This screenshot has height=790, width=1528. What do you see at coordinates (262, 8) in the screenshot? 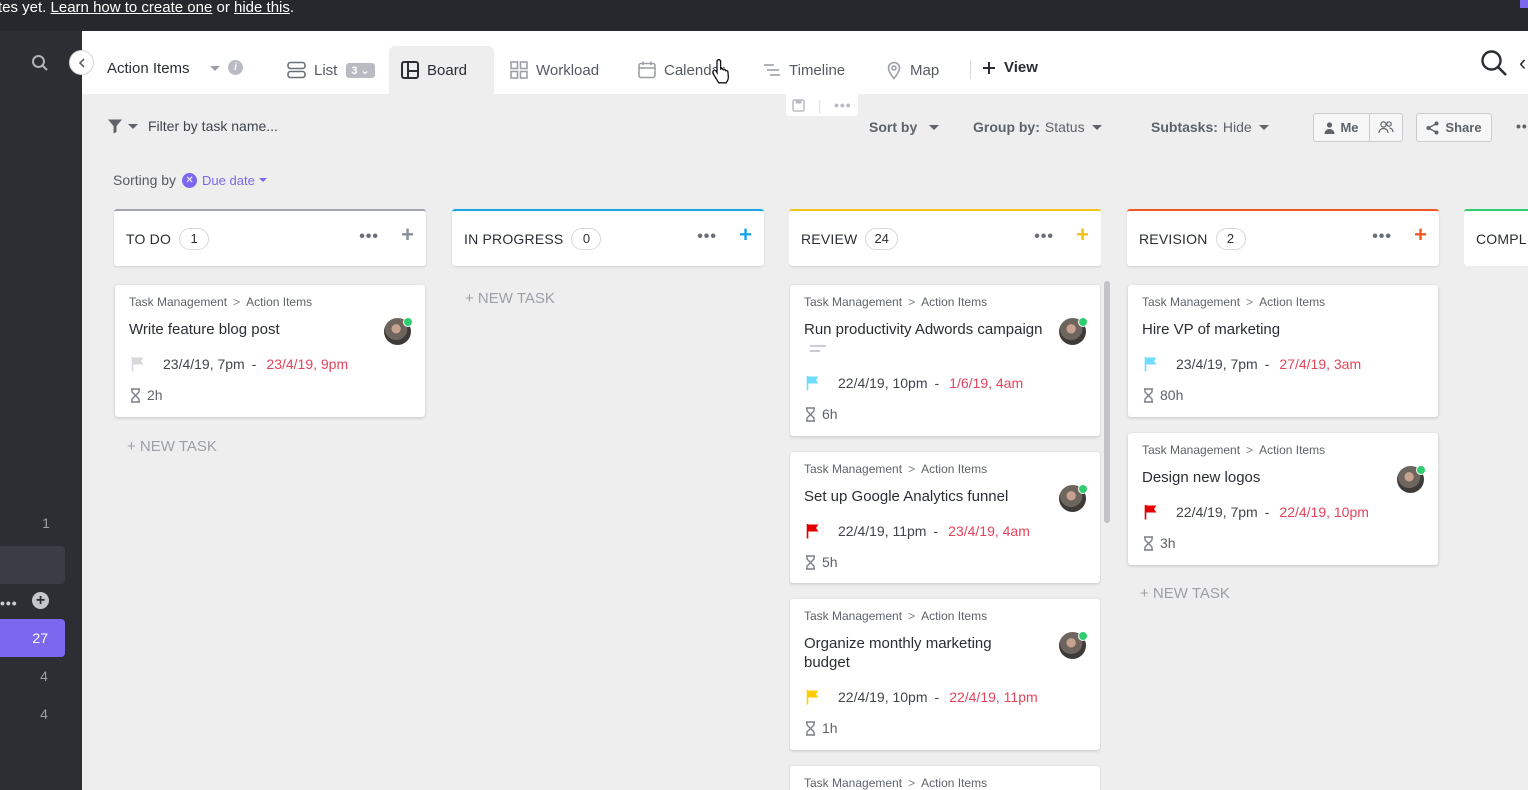
I see `hide-banner-link: hide this` at bounding box center [262, 8].